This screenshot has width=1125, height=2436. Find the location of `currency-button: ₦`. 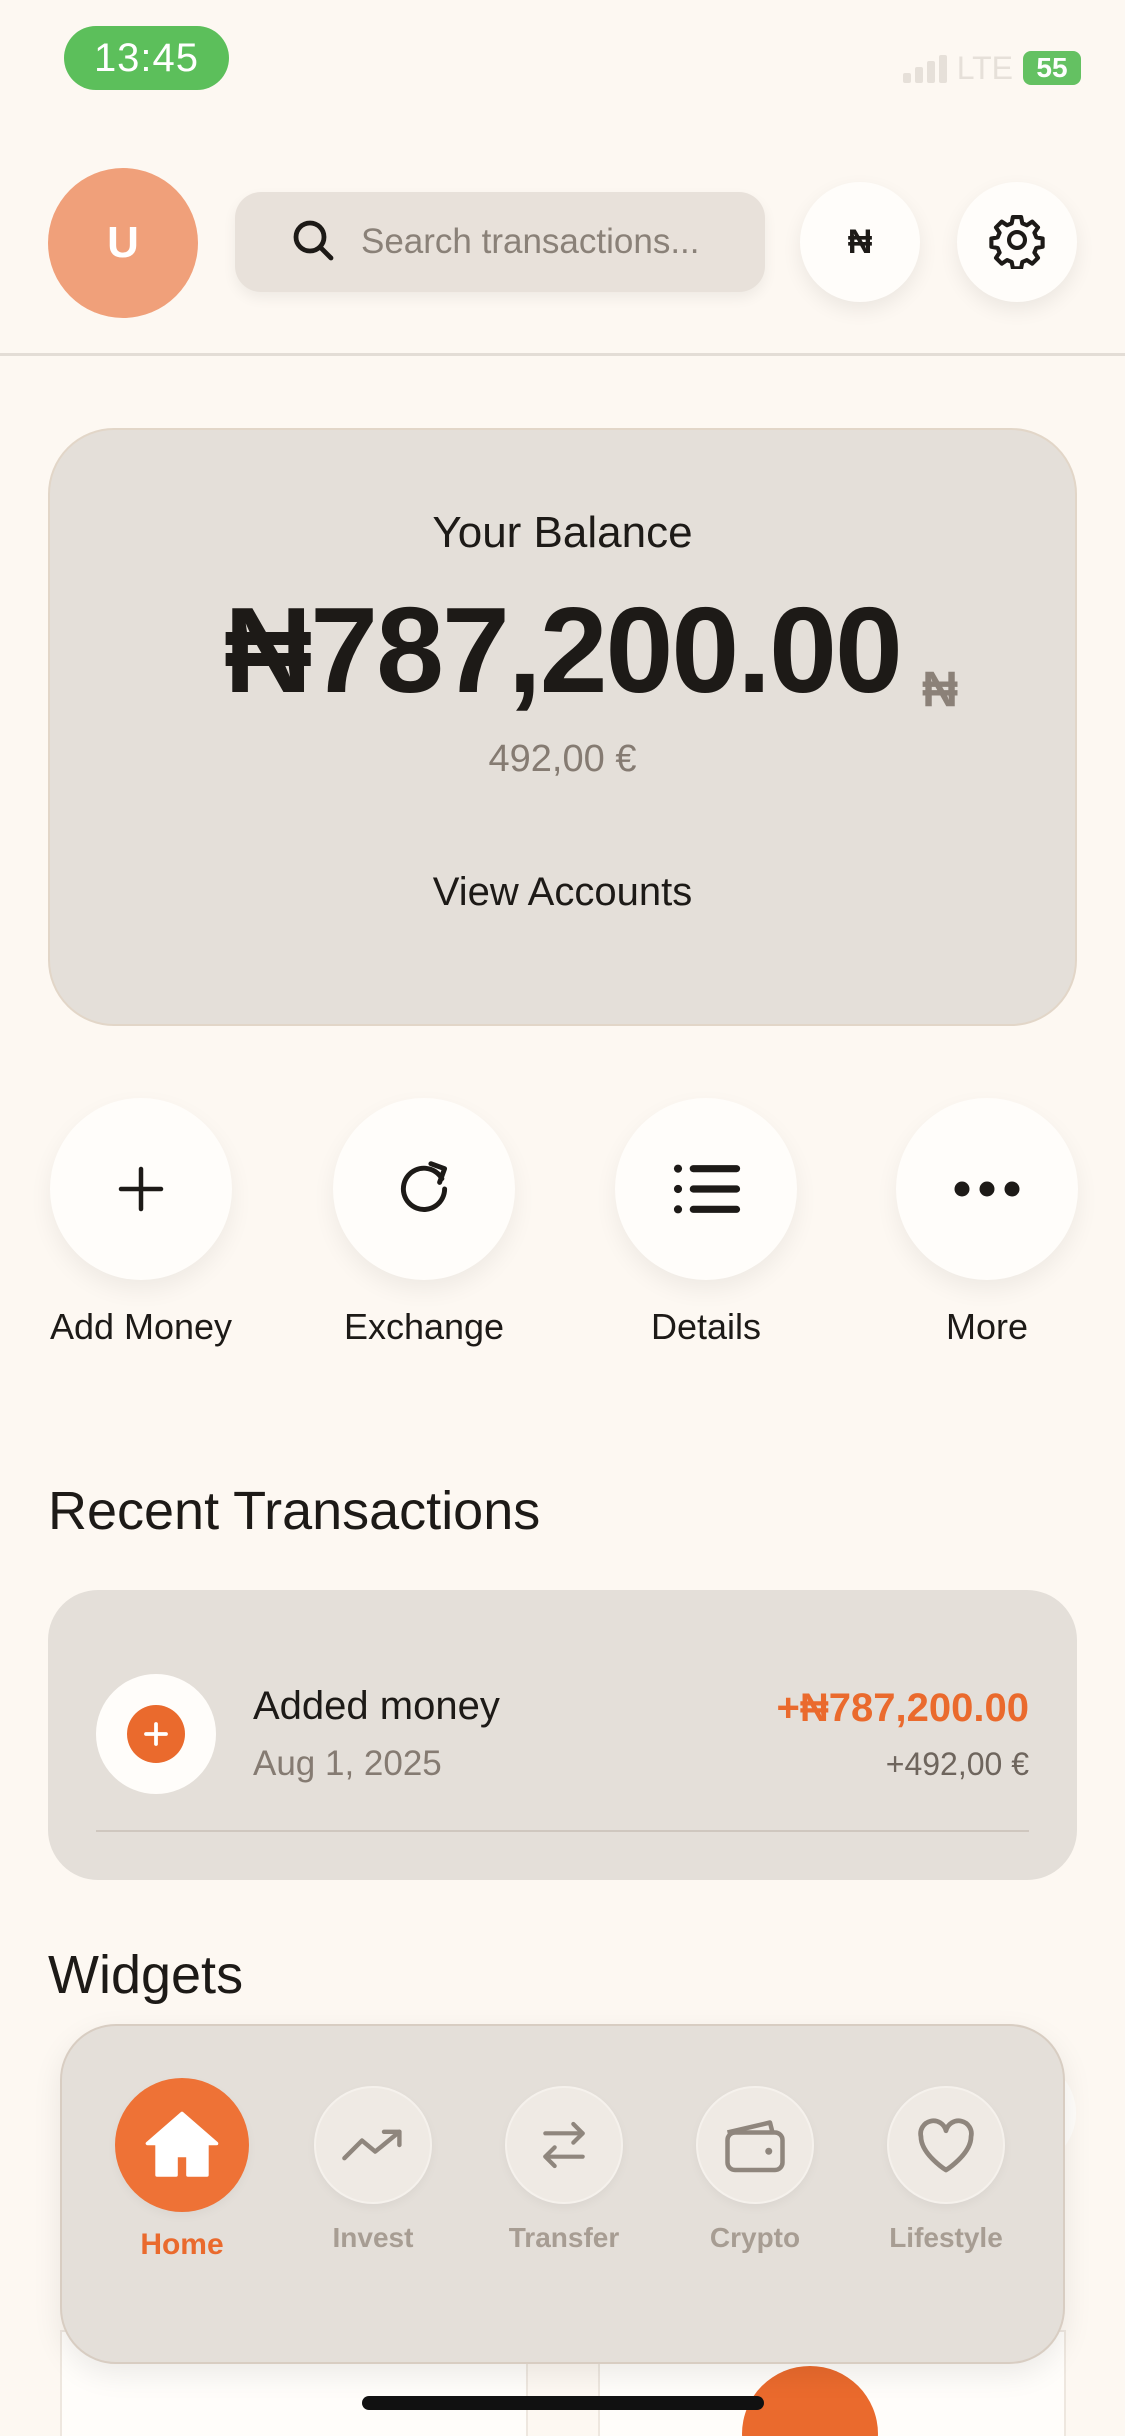

currency-button: ₦ is located at coordinates (860, 242).